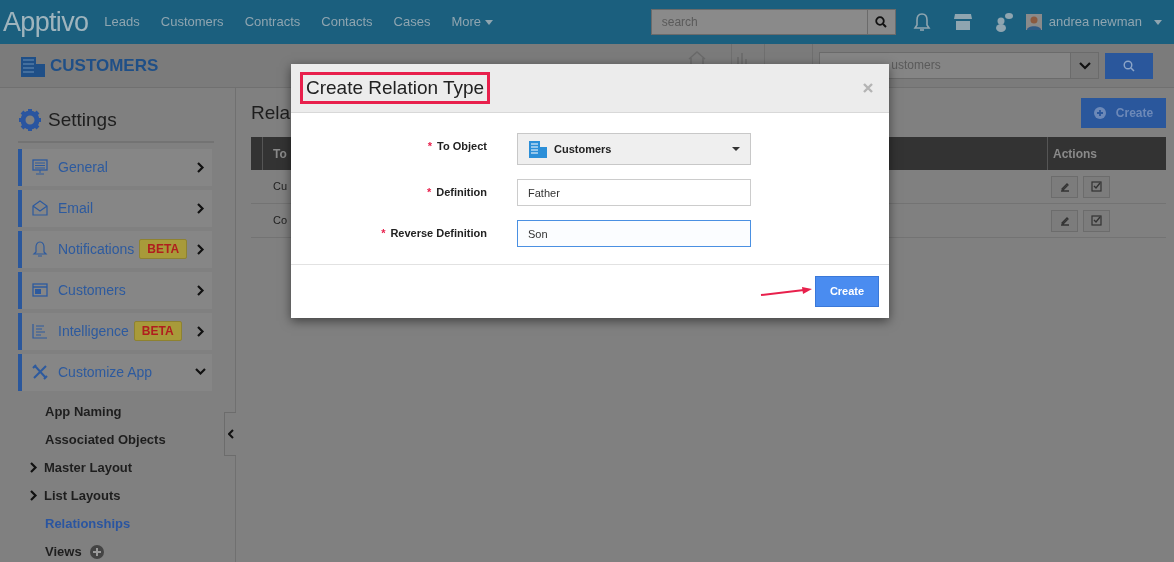 Image resolution: width=1174 pixels, height=562 pixels. Describe the element at coordinates (105, 372) in the screenshot. I see `sidebar-item-label: Customize App` at that location.